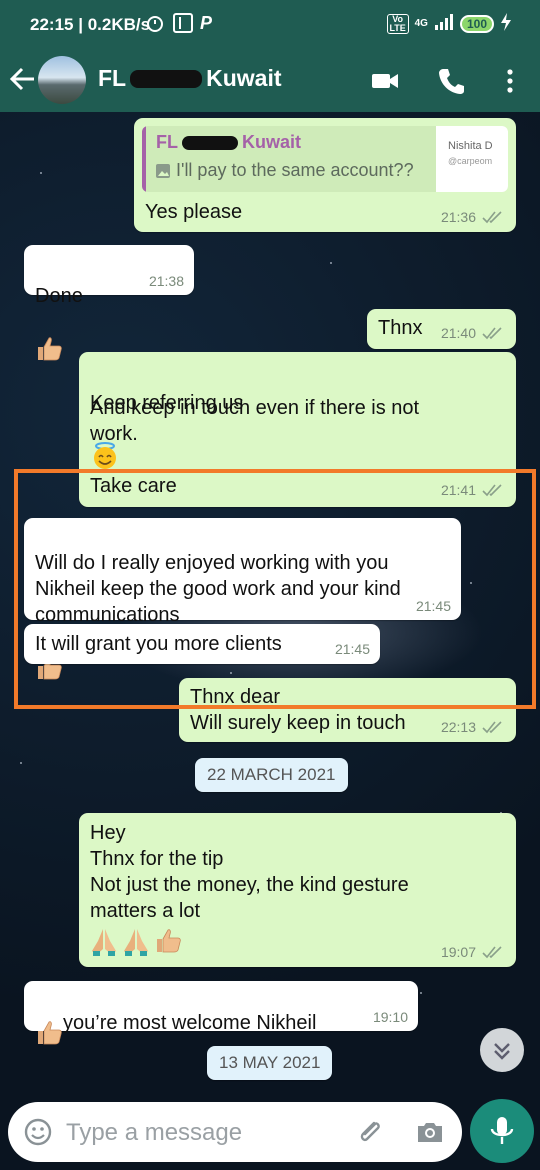 The height and width of the screenshot is (1170, 540). What do you see at coordinates (183, 25) in the screenshot?
I see `app-notification-icon` at bounding box center [183, 25].